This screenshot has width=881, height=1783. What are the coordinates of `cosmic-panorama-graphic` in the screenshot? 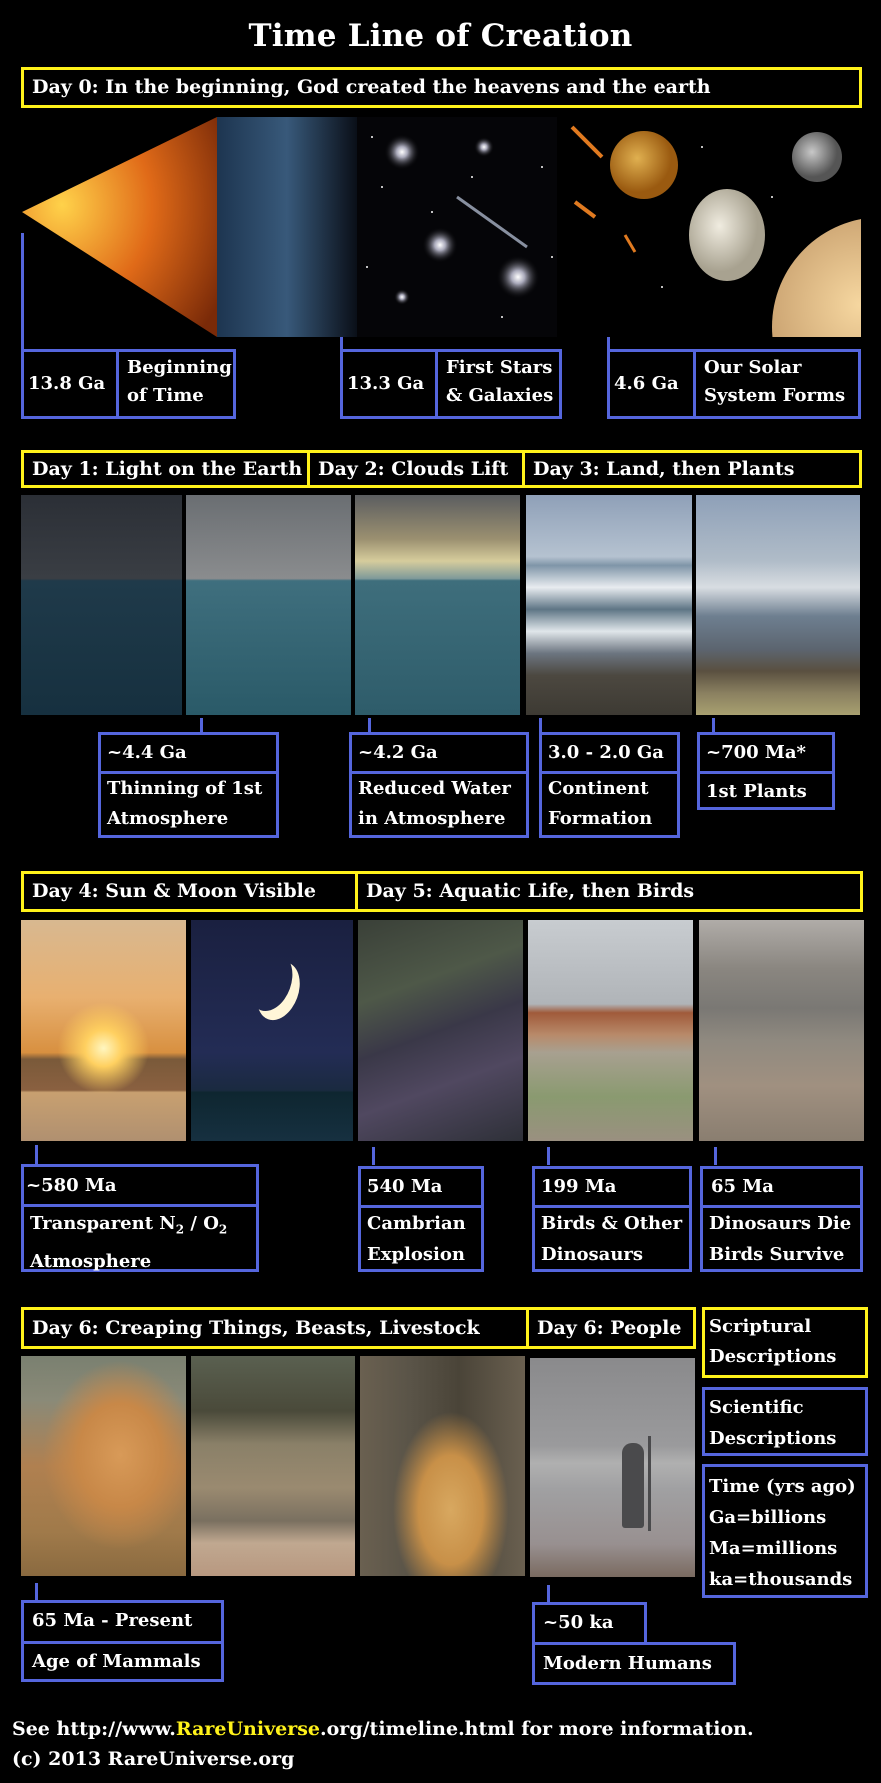 It's located at (441, 227).